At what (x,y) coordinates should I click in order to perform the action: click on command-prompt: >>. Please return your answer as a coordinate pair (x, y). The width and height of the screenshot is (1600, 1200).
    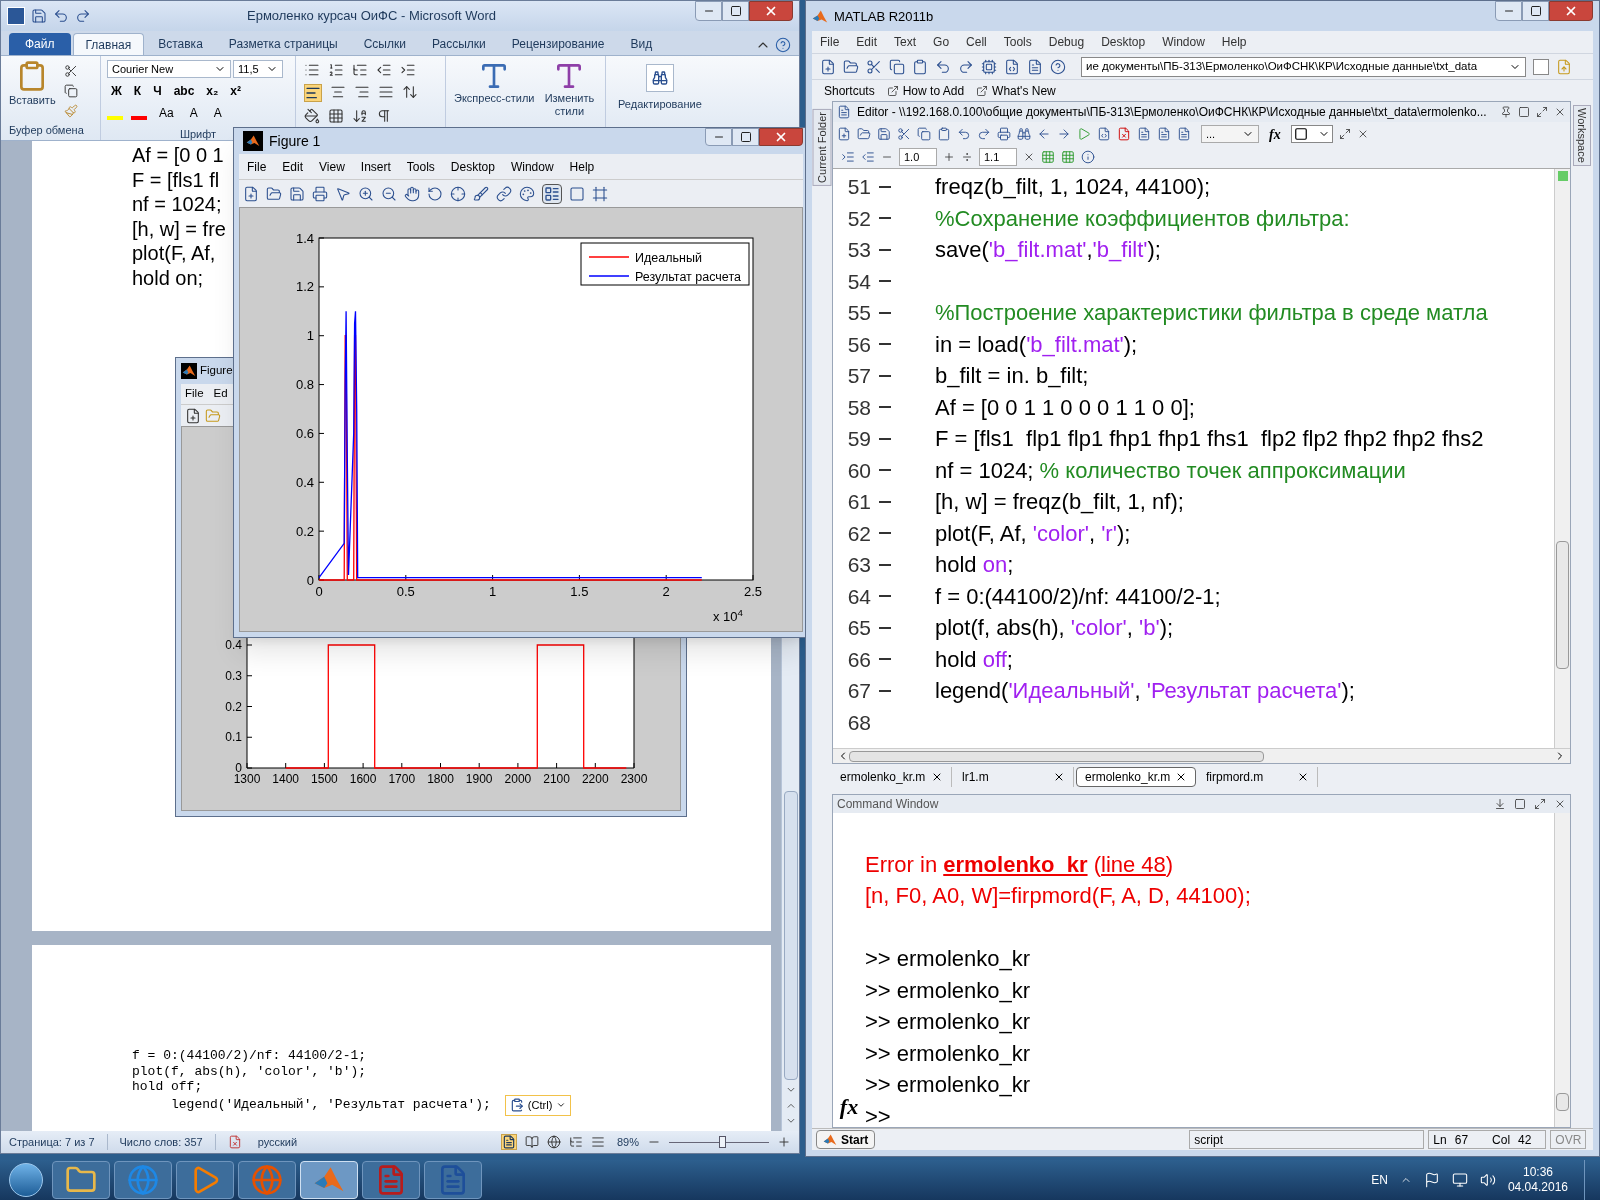
    Looking at the image, I should click on (878, 1116).